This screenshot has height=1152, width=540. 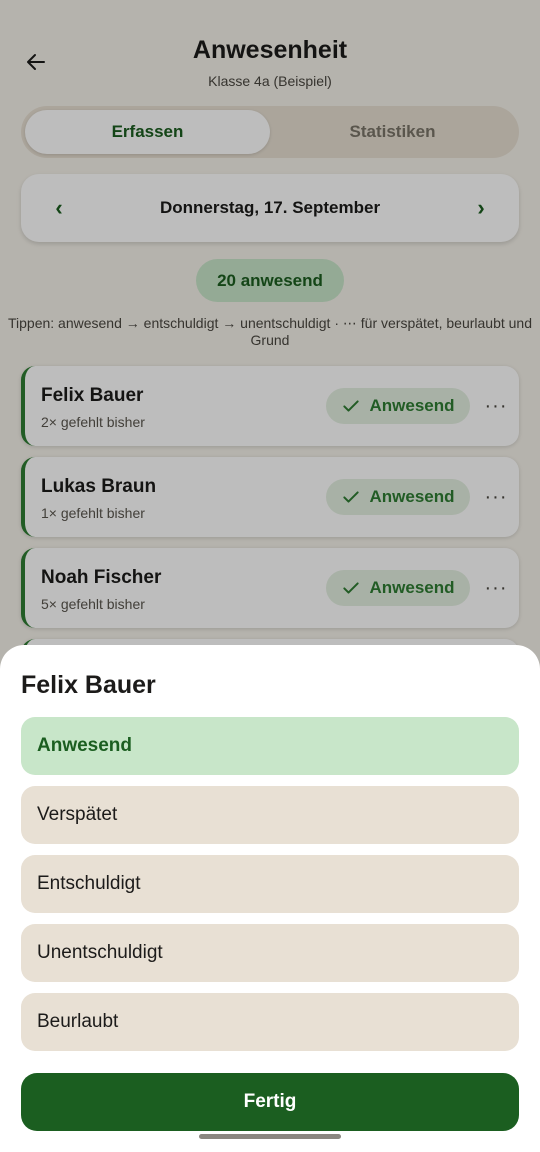 I want to click on option-verspaetet: Verspätet, so click(x=270, y=815).